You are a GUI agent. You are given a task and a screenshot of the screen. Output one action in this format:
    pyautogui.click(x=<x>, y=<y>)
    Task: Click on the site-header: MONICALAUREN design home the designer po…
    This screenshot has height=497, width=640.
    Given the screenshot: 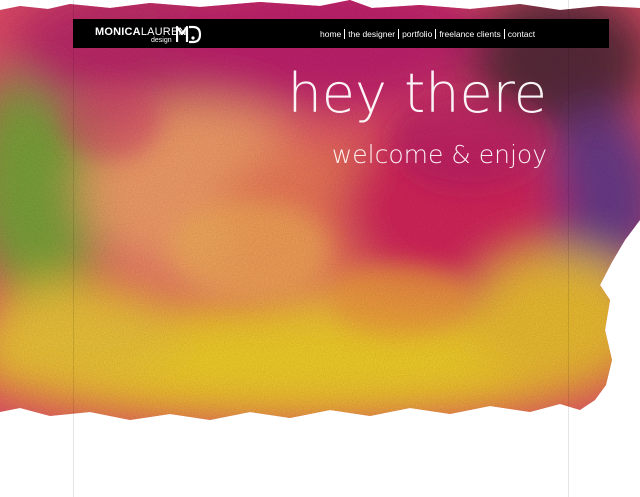 What is the action you would take?
    pyautogui.click(x=341, y=33)
    